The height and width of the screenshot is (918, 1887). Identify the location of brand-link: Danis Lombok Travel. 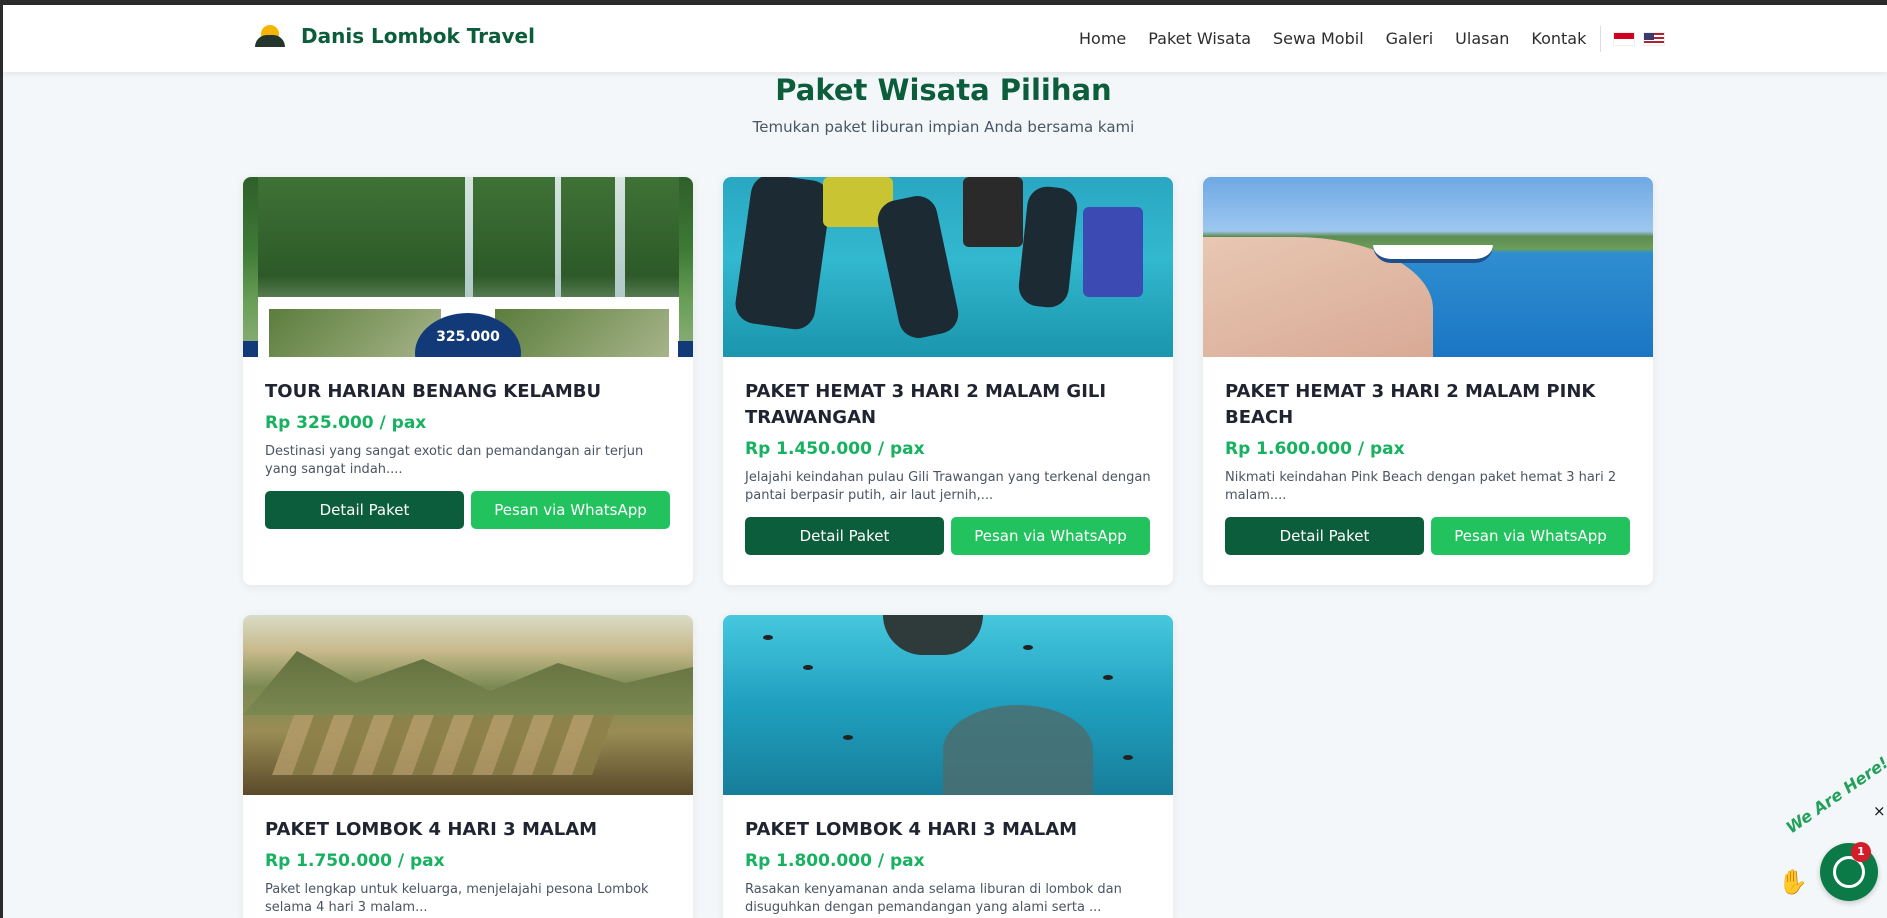
(395, 36).